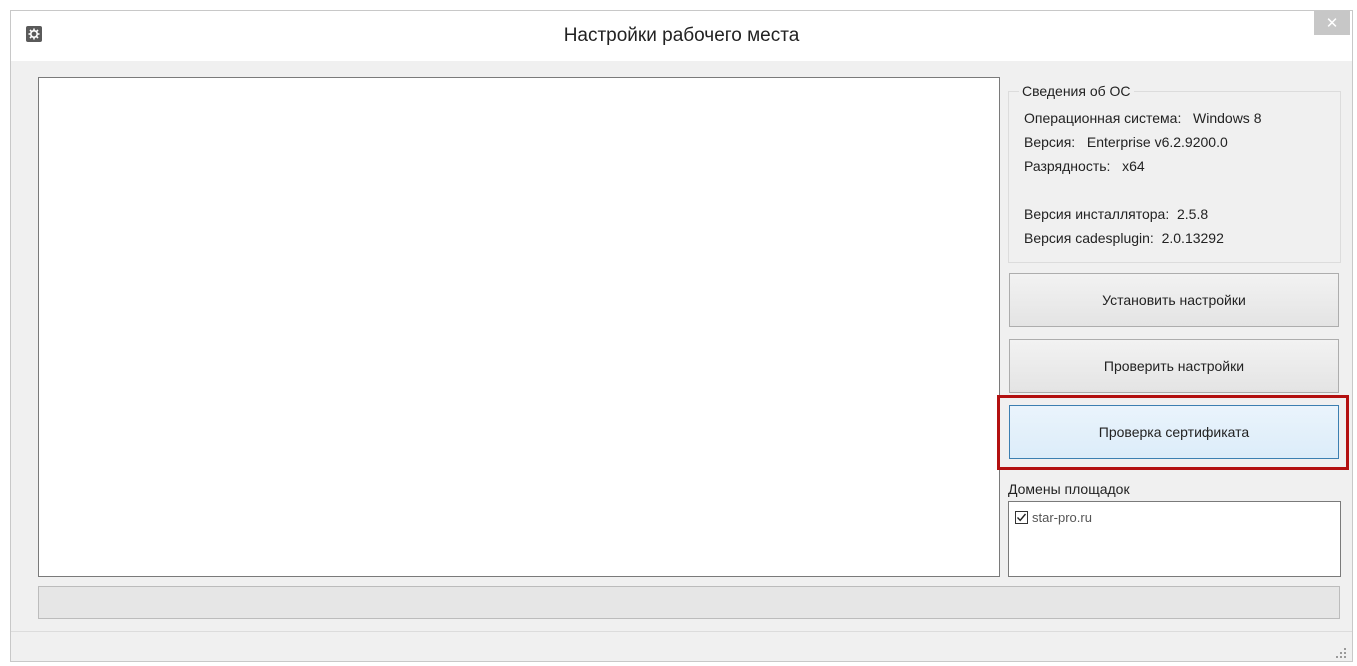  I want to click on list-item: star-pro.ru, so click(1053, 517).